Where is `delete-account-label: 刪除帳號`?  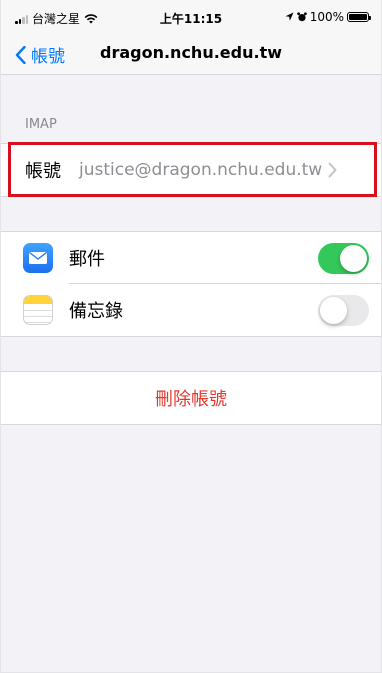
delete-account-label: 刪除帳號 is located at coordinates (191, 399).